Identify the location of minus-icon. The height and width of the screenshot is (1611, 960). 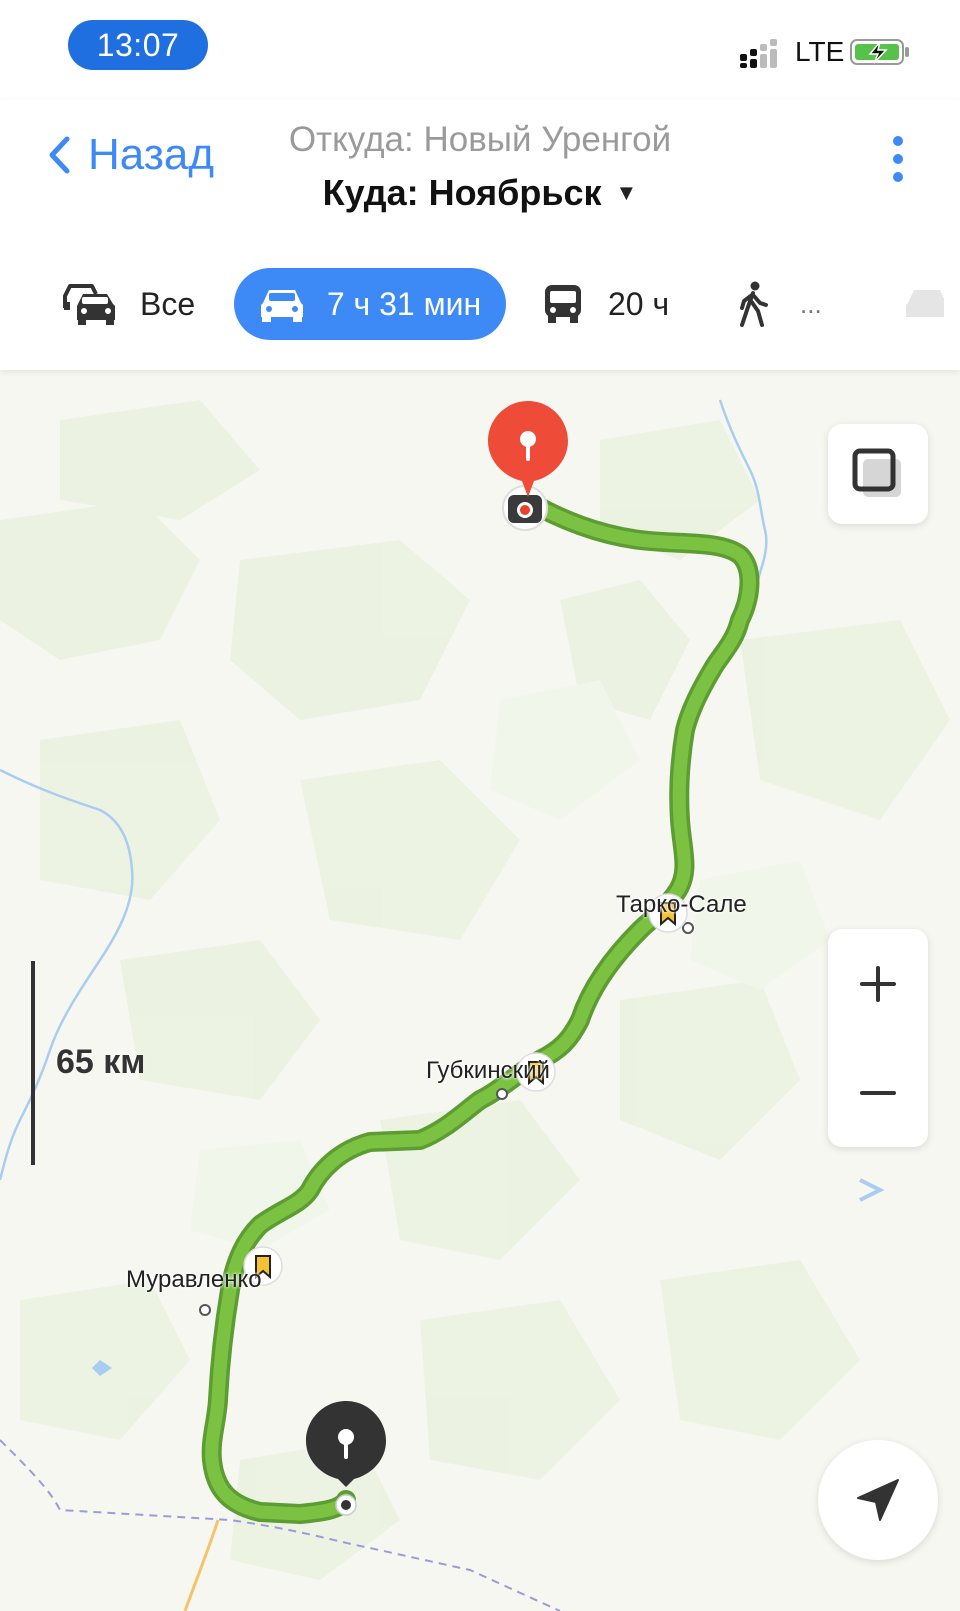
(878, 1092).